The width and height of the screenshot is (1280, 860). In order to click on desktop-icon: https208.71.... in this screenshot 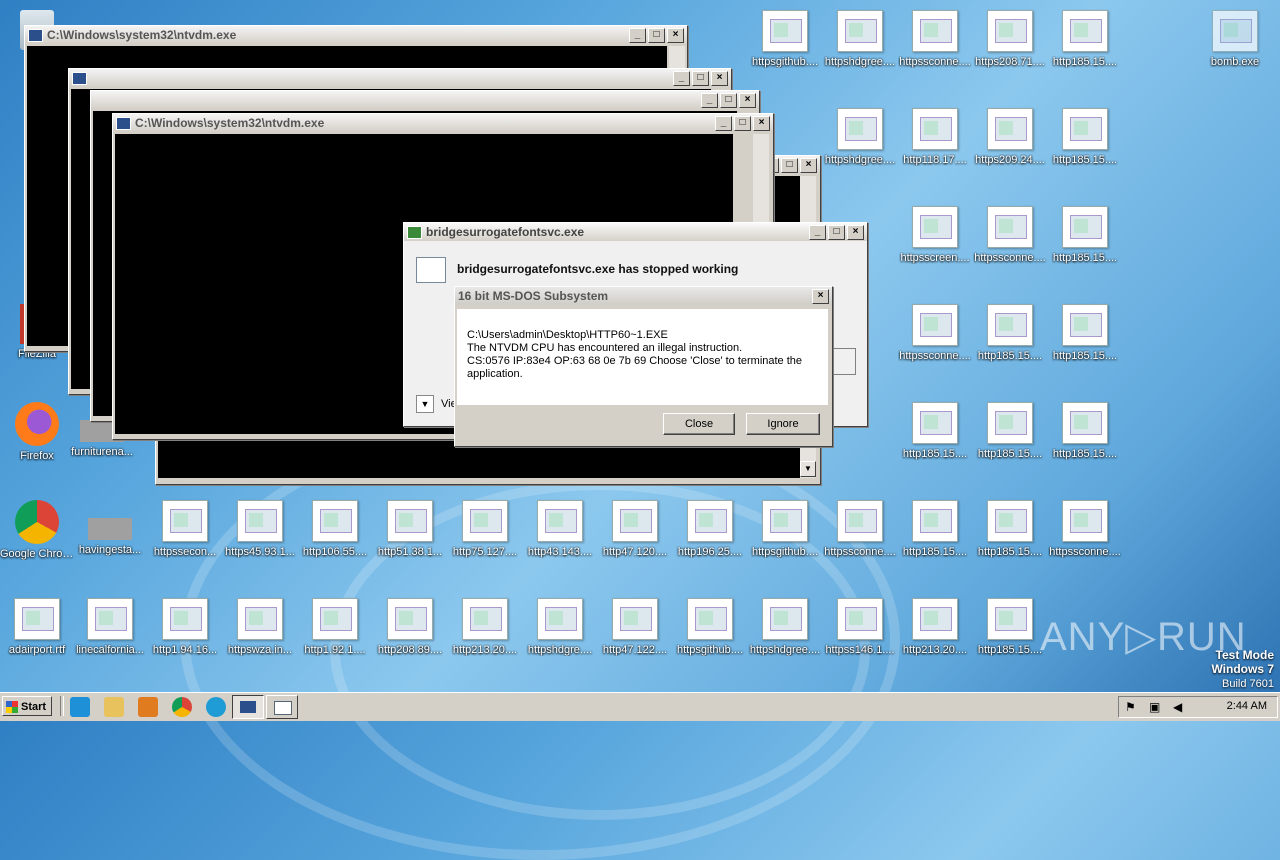, I will do `click(1010, 39)`.